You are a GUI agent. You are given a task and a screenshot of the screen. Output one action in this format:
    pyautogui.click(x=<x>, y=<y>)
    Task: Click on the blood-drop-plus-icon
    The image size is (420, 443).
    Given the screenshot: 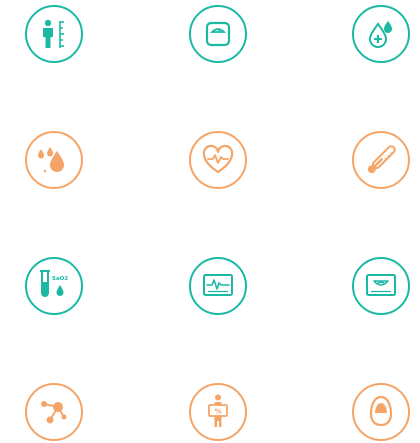 What is the action you would take?
    pyautogui.click(x=381, y=34)
    